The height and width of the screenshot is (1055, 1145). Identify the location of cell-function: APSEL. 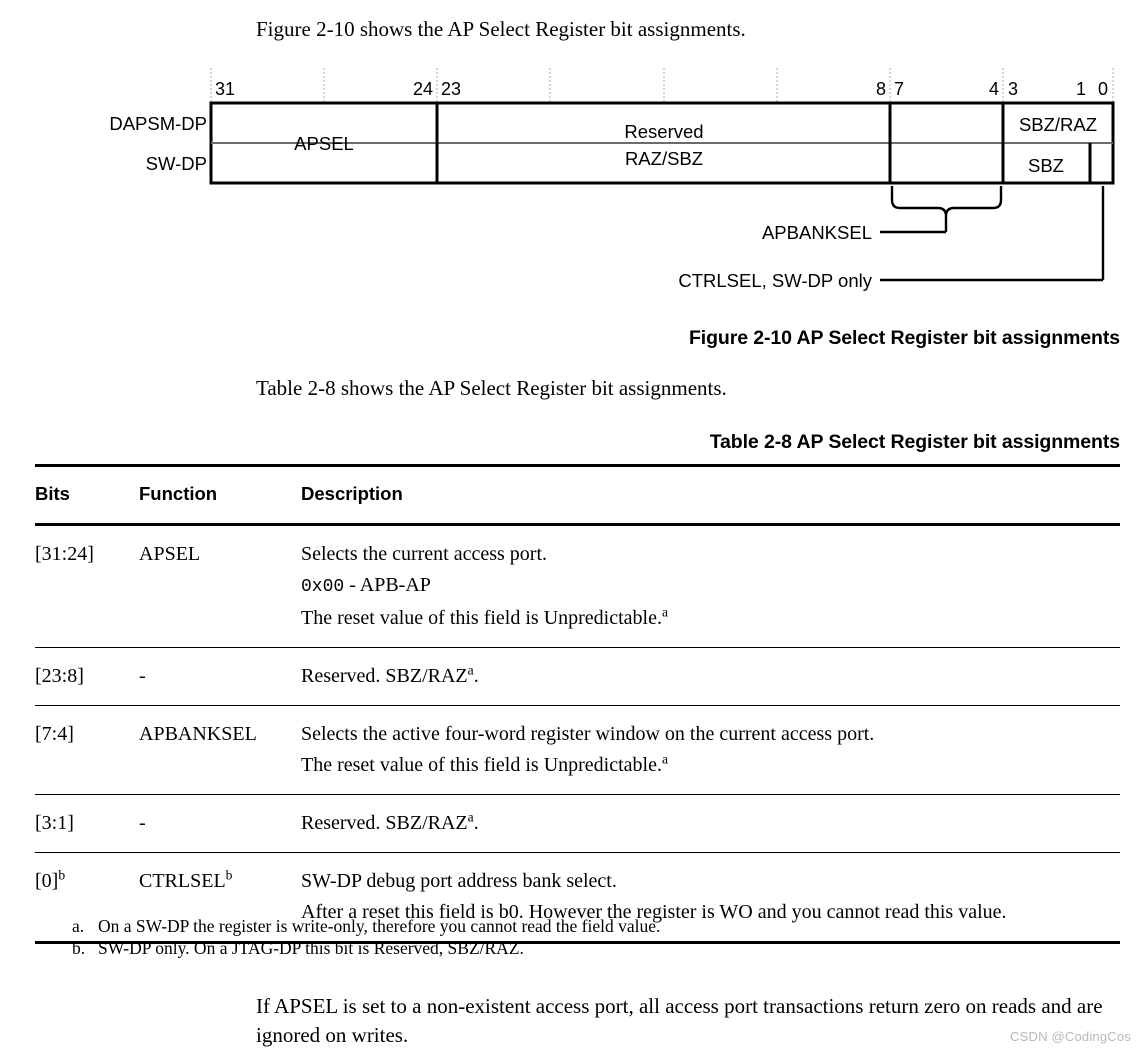
(220, 585).